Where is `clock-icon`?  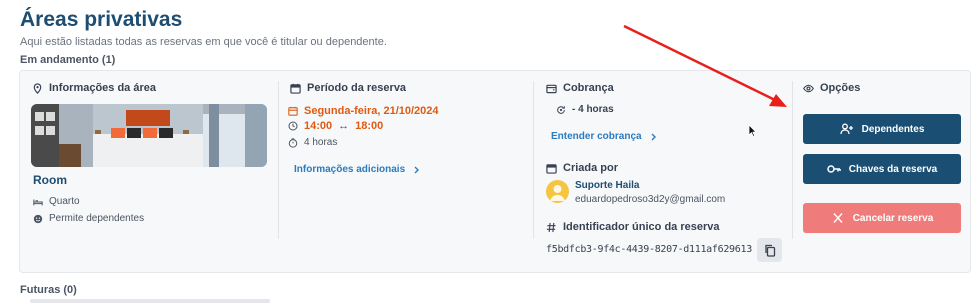 clock-icon is located at coordinates (293, 126).